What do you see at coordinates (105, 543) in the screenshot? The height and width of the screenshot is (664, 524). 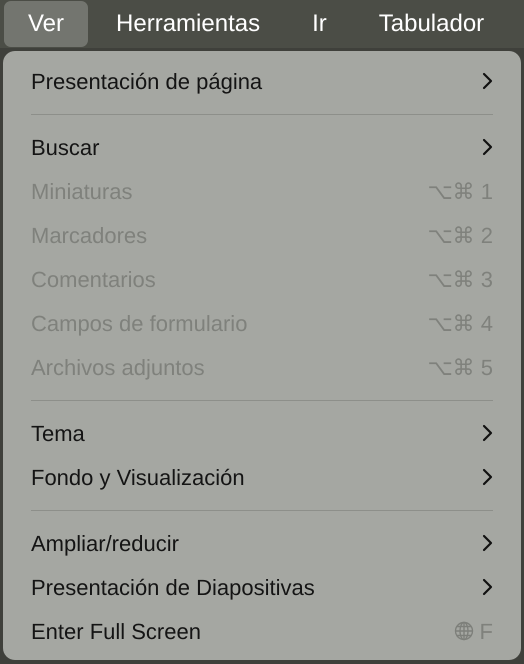 I see `menu-item: Ampliar/reducir` at bounding box center [105, 543].